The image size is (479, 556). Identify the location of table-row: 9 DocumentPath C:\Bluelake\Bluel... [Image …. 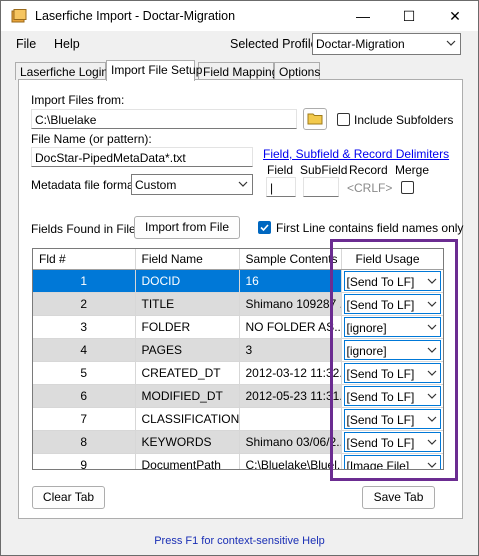
(238, 461).